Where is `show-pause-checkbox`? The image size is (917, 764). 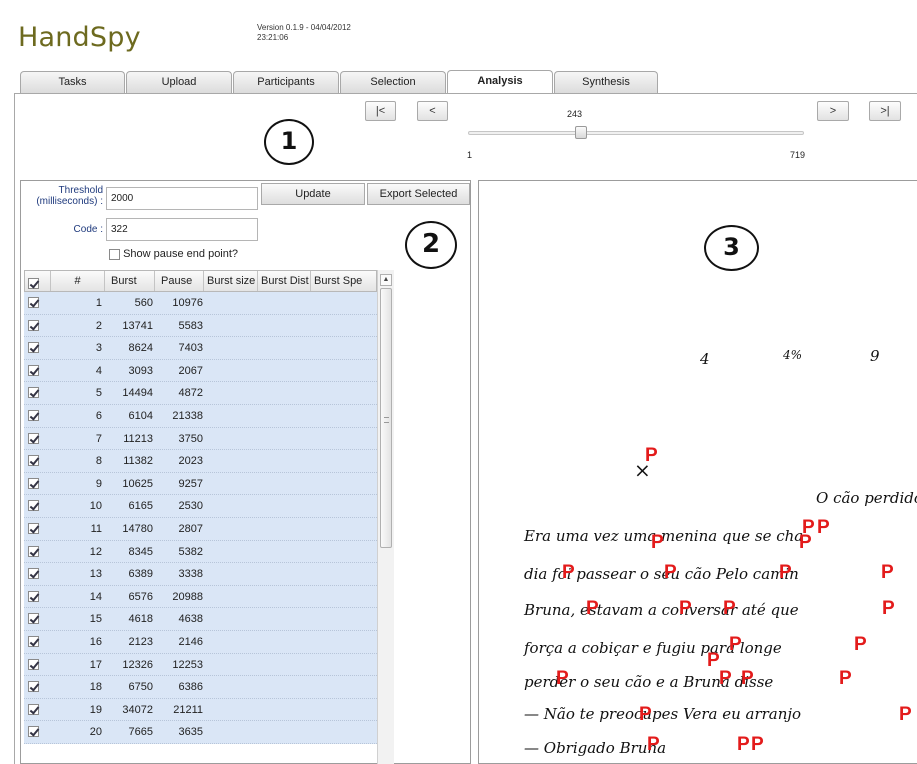
show-pause-checkbox is located at coordinates (114, 254).